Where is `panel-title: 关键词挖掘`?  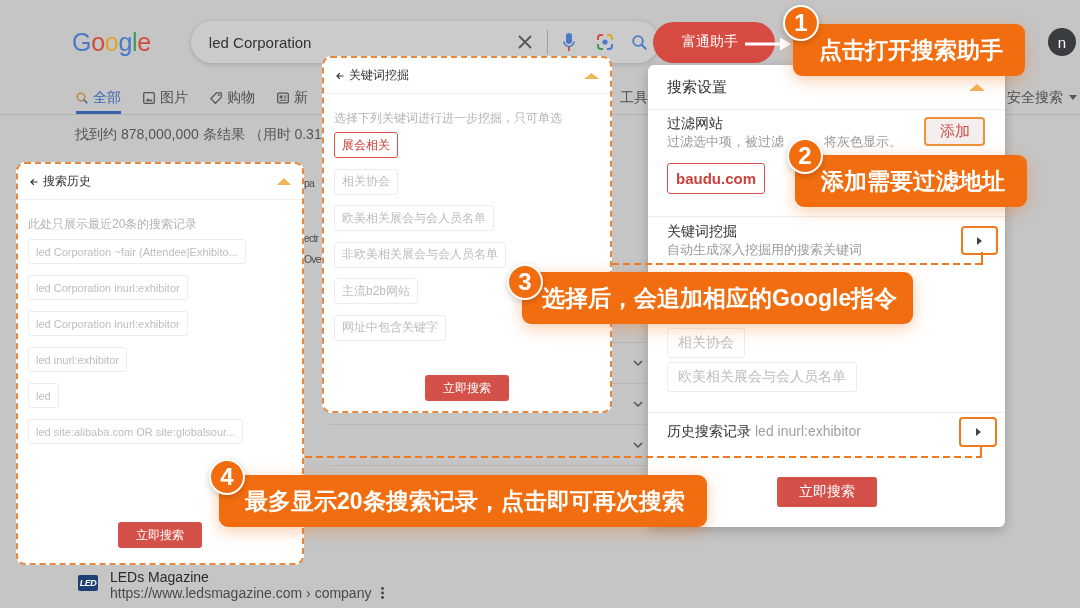 panel-title: 关键词挖掘 is located at coordinates (379, 75).